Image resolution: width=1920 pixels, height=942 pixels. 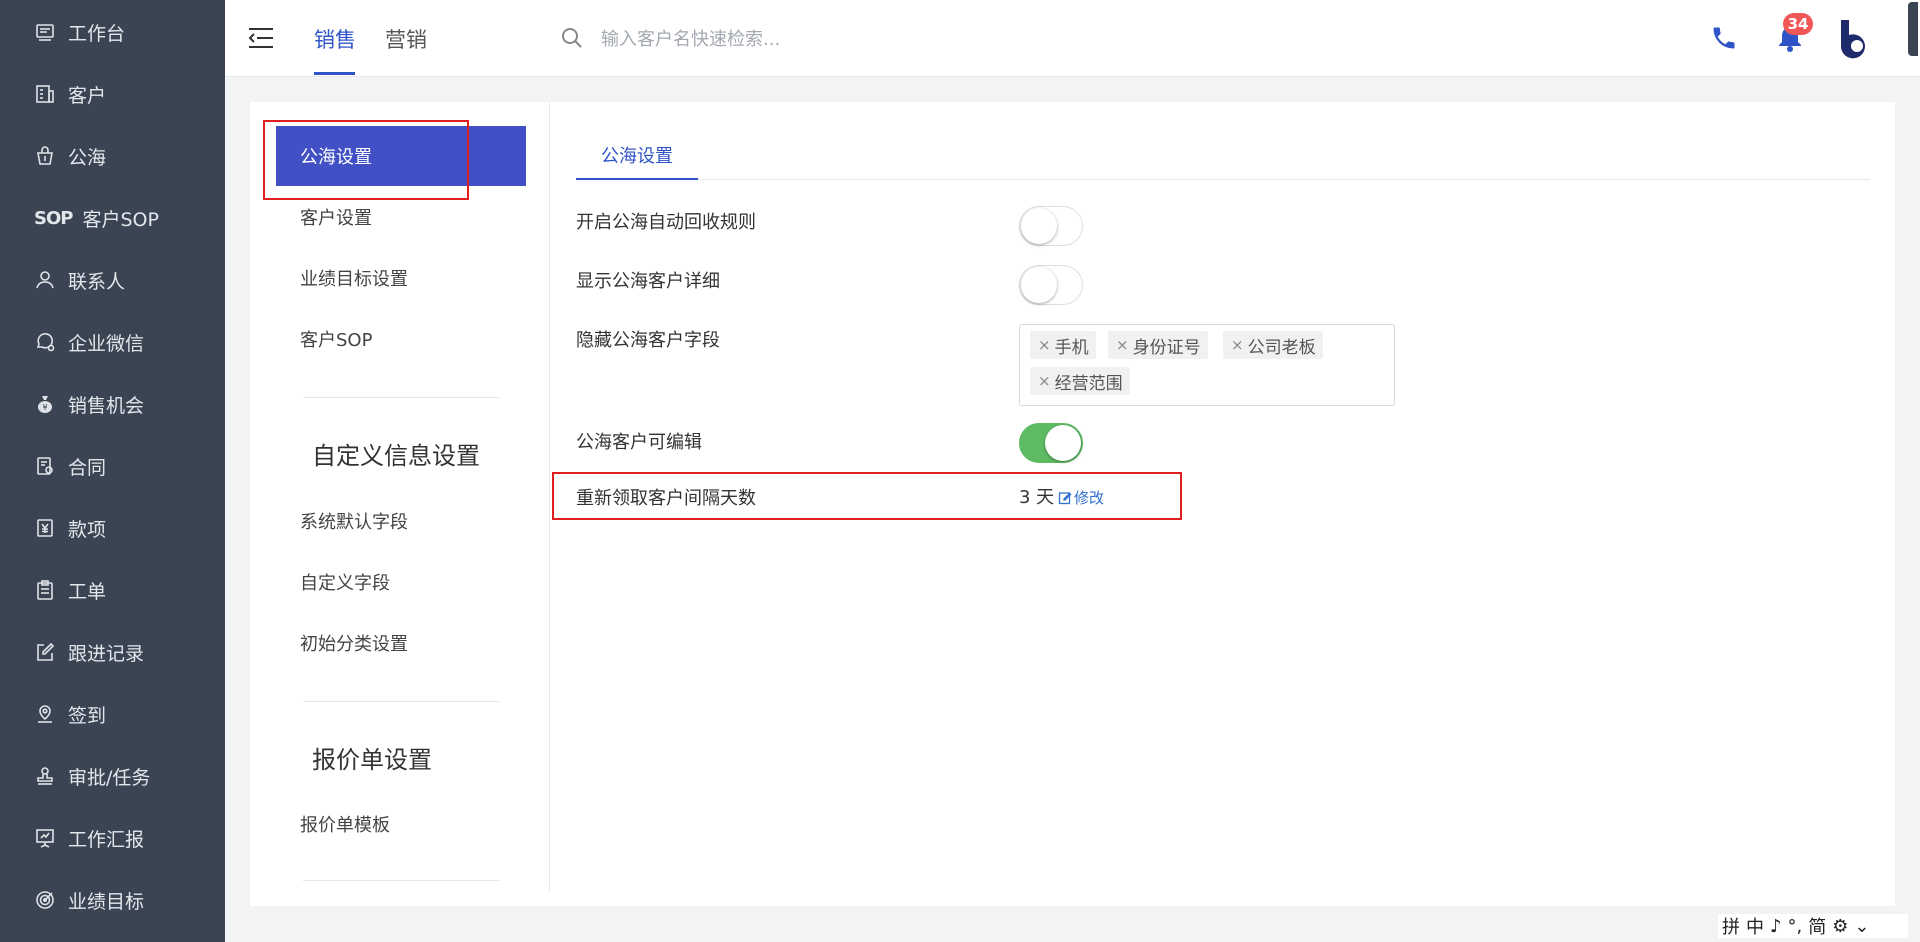 I want to click on settings-nav-label: 报价单模板, so click(x=345, y=825).